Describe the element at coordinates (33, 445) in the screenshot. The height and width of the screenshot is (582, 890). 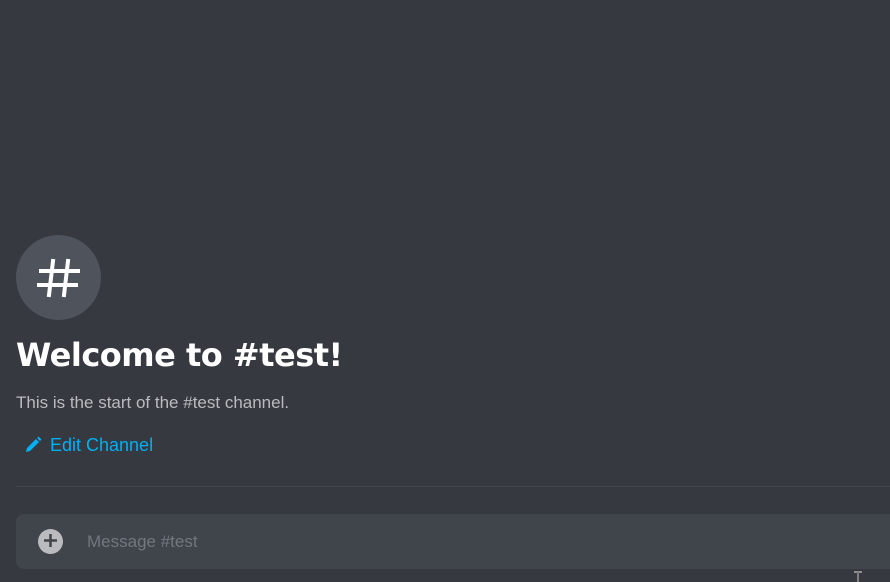
I see `pencil-icon` at that location.